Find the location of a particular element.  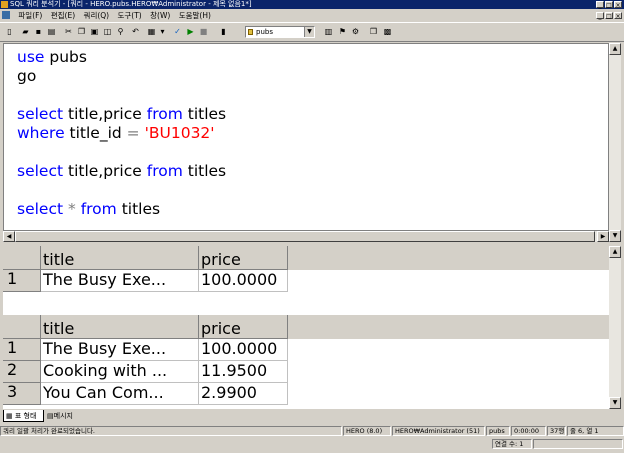

row-number: 3 is located at coordinates (22, 394).